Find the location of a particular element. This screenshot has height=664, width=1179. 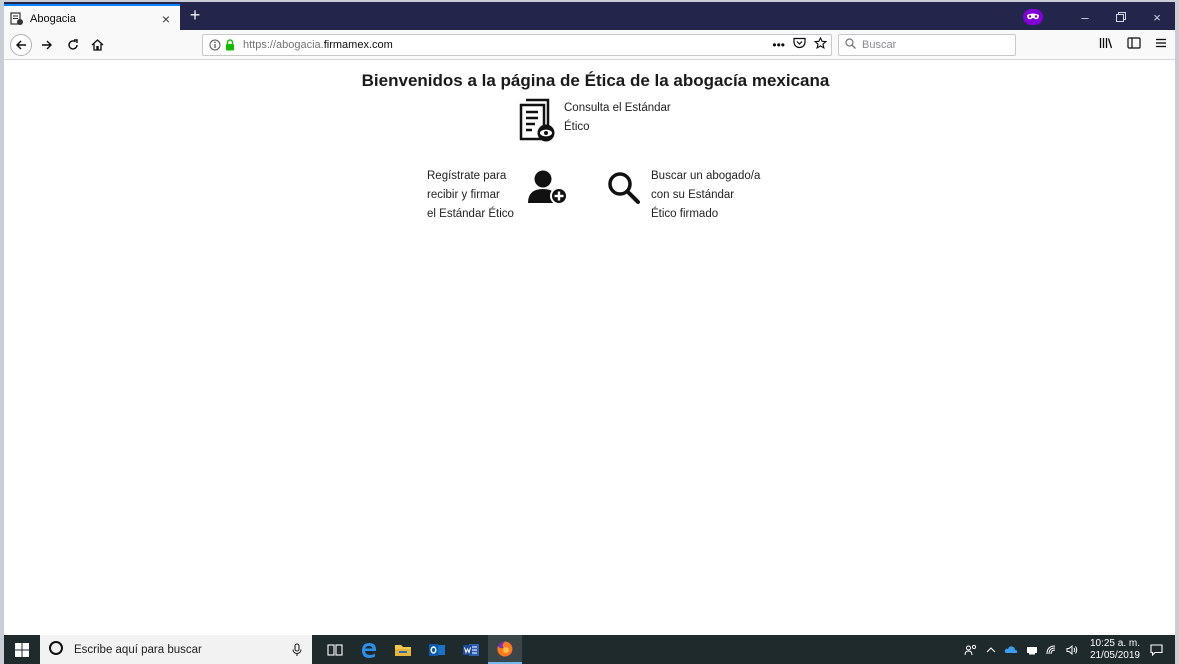

add-user-icon is located at coordinates (547, 195).